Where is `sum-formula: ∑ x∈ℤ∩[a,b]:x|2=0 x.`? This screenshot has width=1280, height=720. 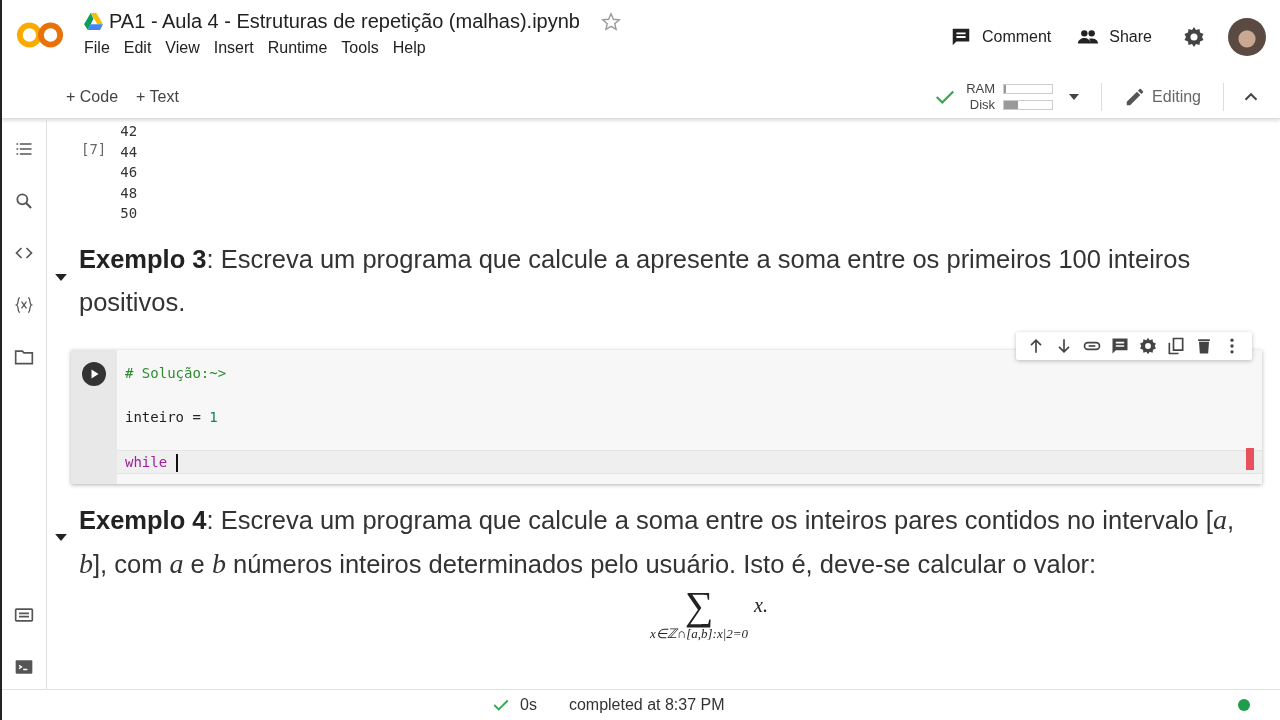 sum-formula: ∑ x∈ℤ∩[a,b]:x|2=0 x. is located at coordinates (709, 613).